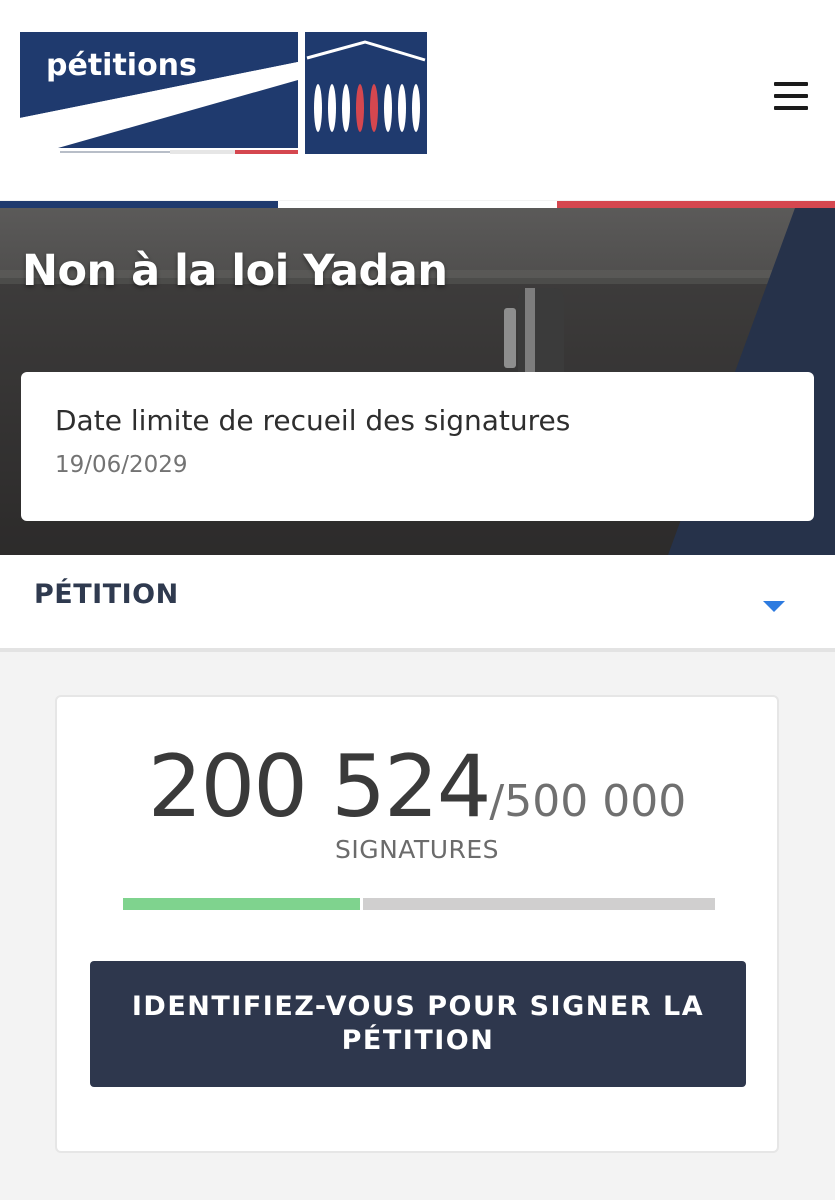  What do you see at coordinates (417, 204) in the screenshot?
I see `flag-stripe-white` at bounding box center [417, 204].